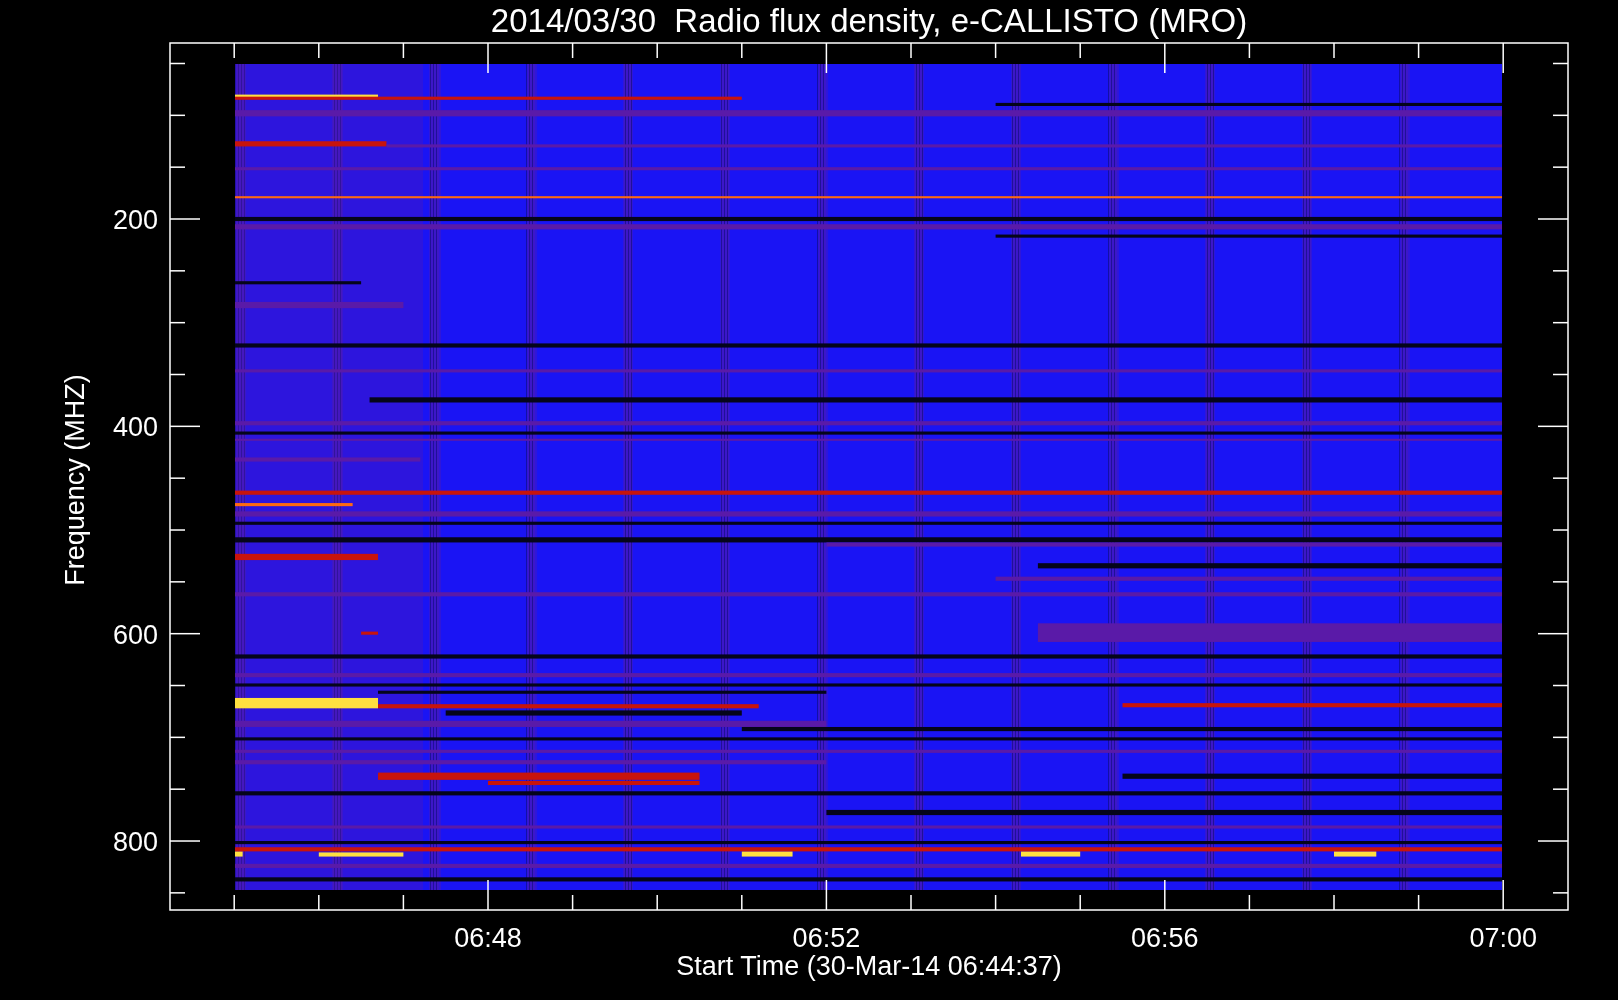 The height and width of the screenshot is (1000, 1618). What do you see at coordinates (135, 427) in the screenshot?
I see `axis-tick-label: 400` at bounding box center [135, 427].